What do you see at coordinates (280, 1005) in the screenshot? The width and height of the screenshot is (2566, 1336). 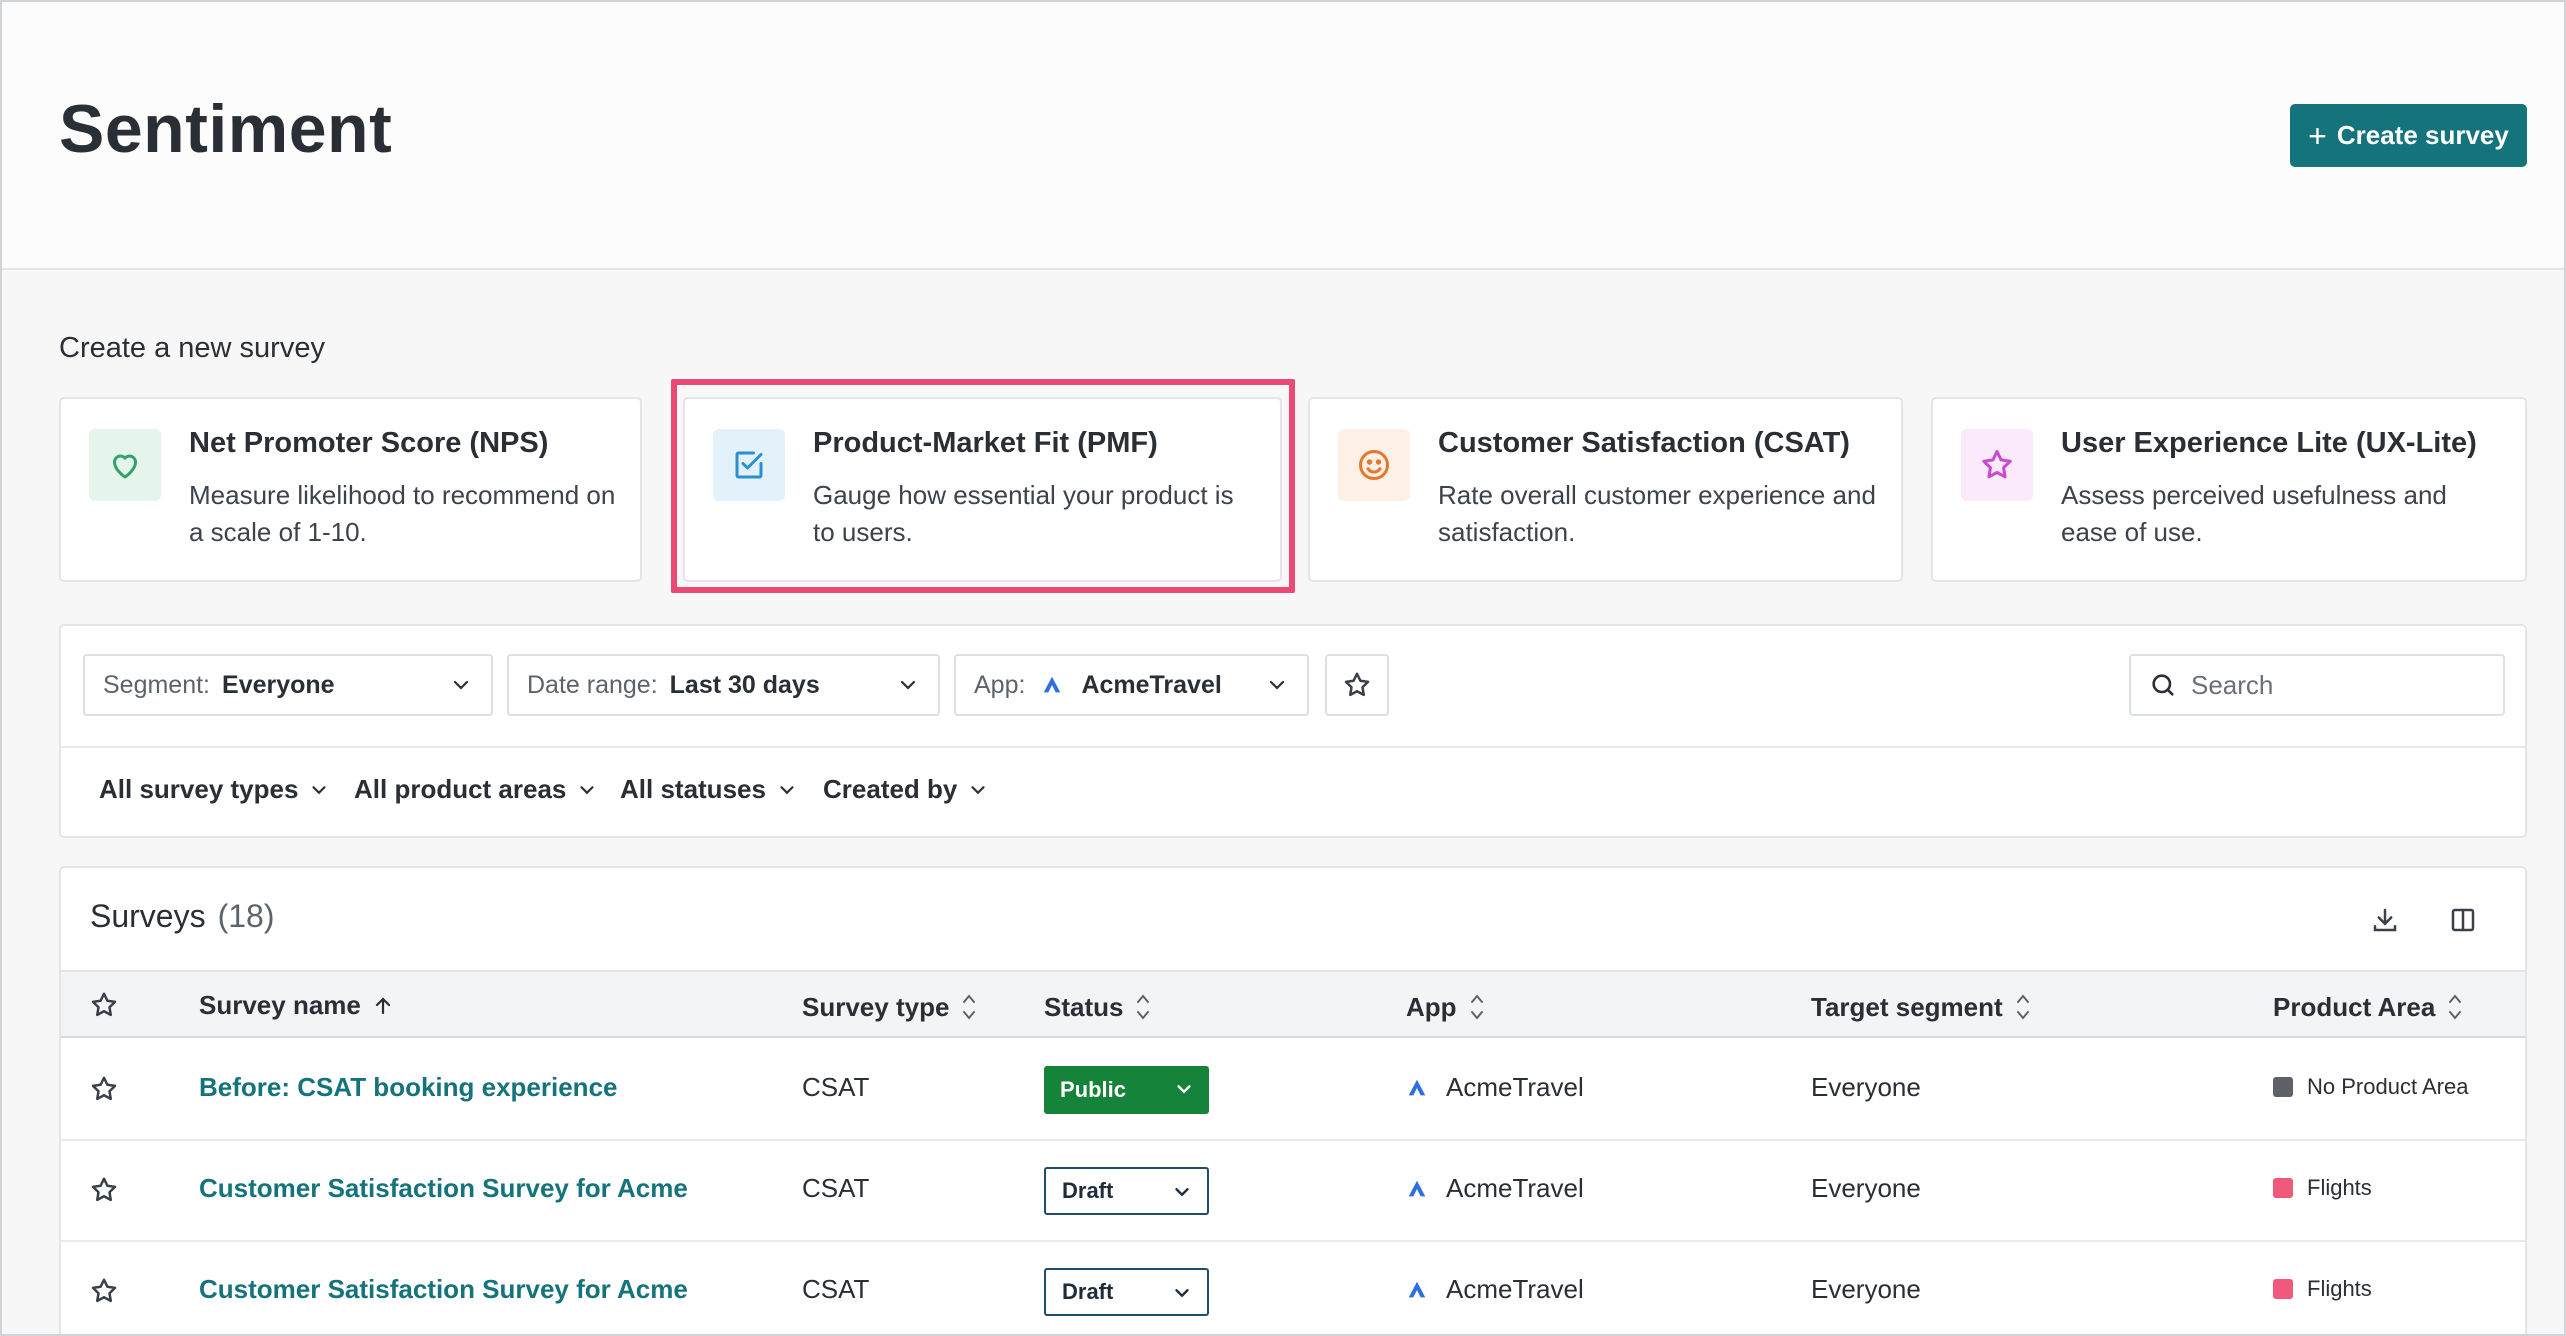 I see `column-label: Survey name` at bounding box center [280, 1005].